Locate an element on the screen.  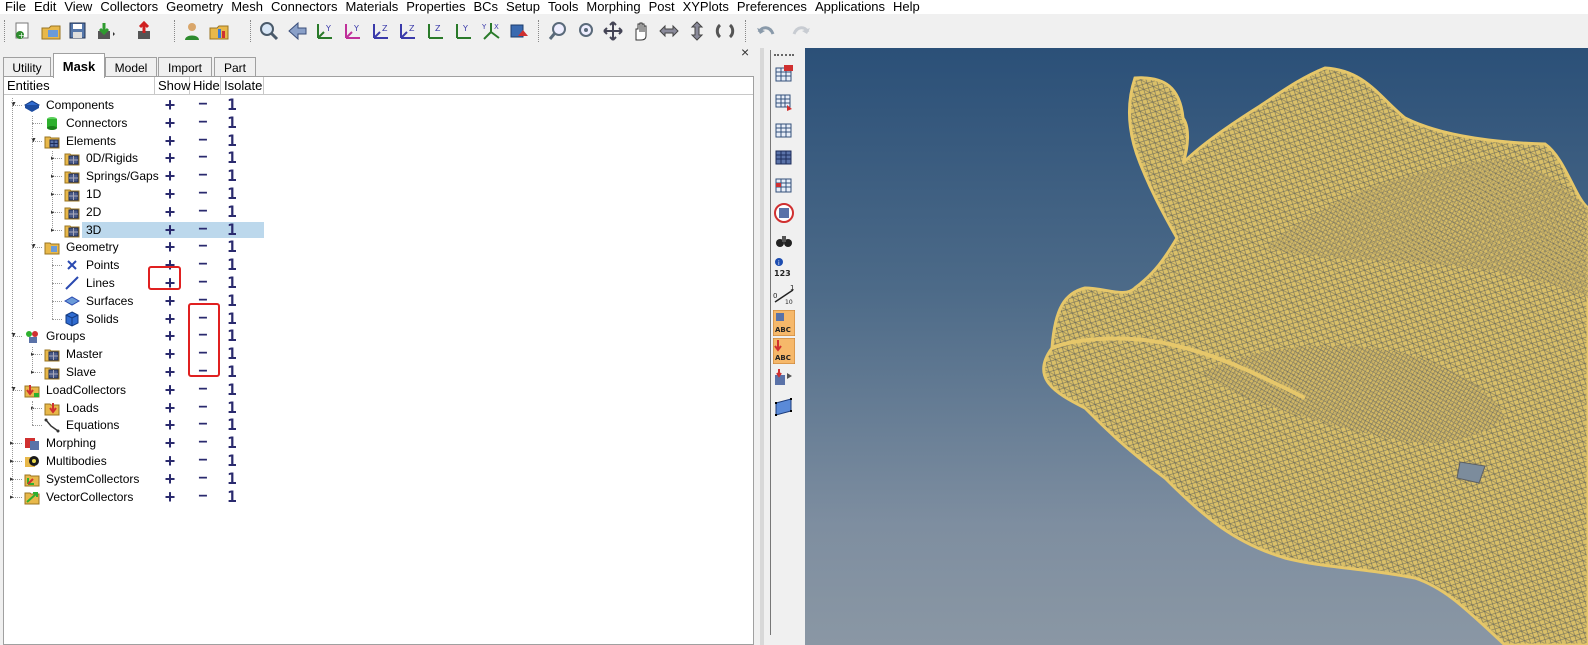
menu-preferences: Preferences is located at coordinates (772, 6).